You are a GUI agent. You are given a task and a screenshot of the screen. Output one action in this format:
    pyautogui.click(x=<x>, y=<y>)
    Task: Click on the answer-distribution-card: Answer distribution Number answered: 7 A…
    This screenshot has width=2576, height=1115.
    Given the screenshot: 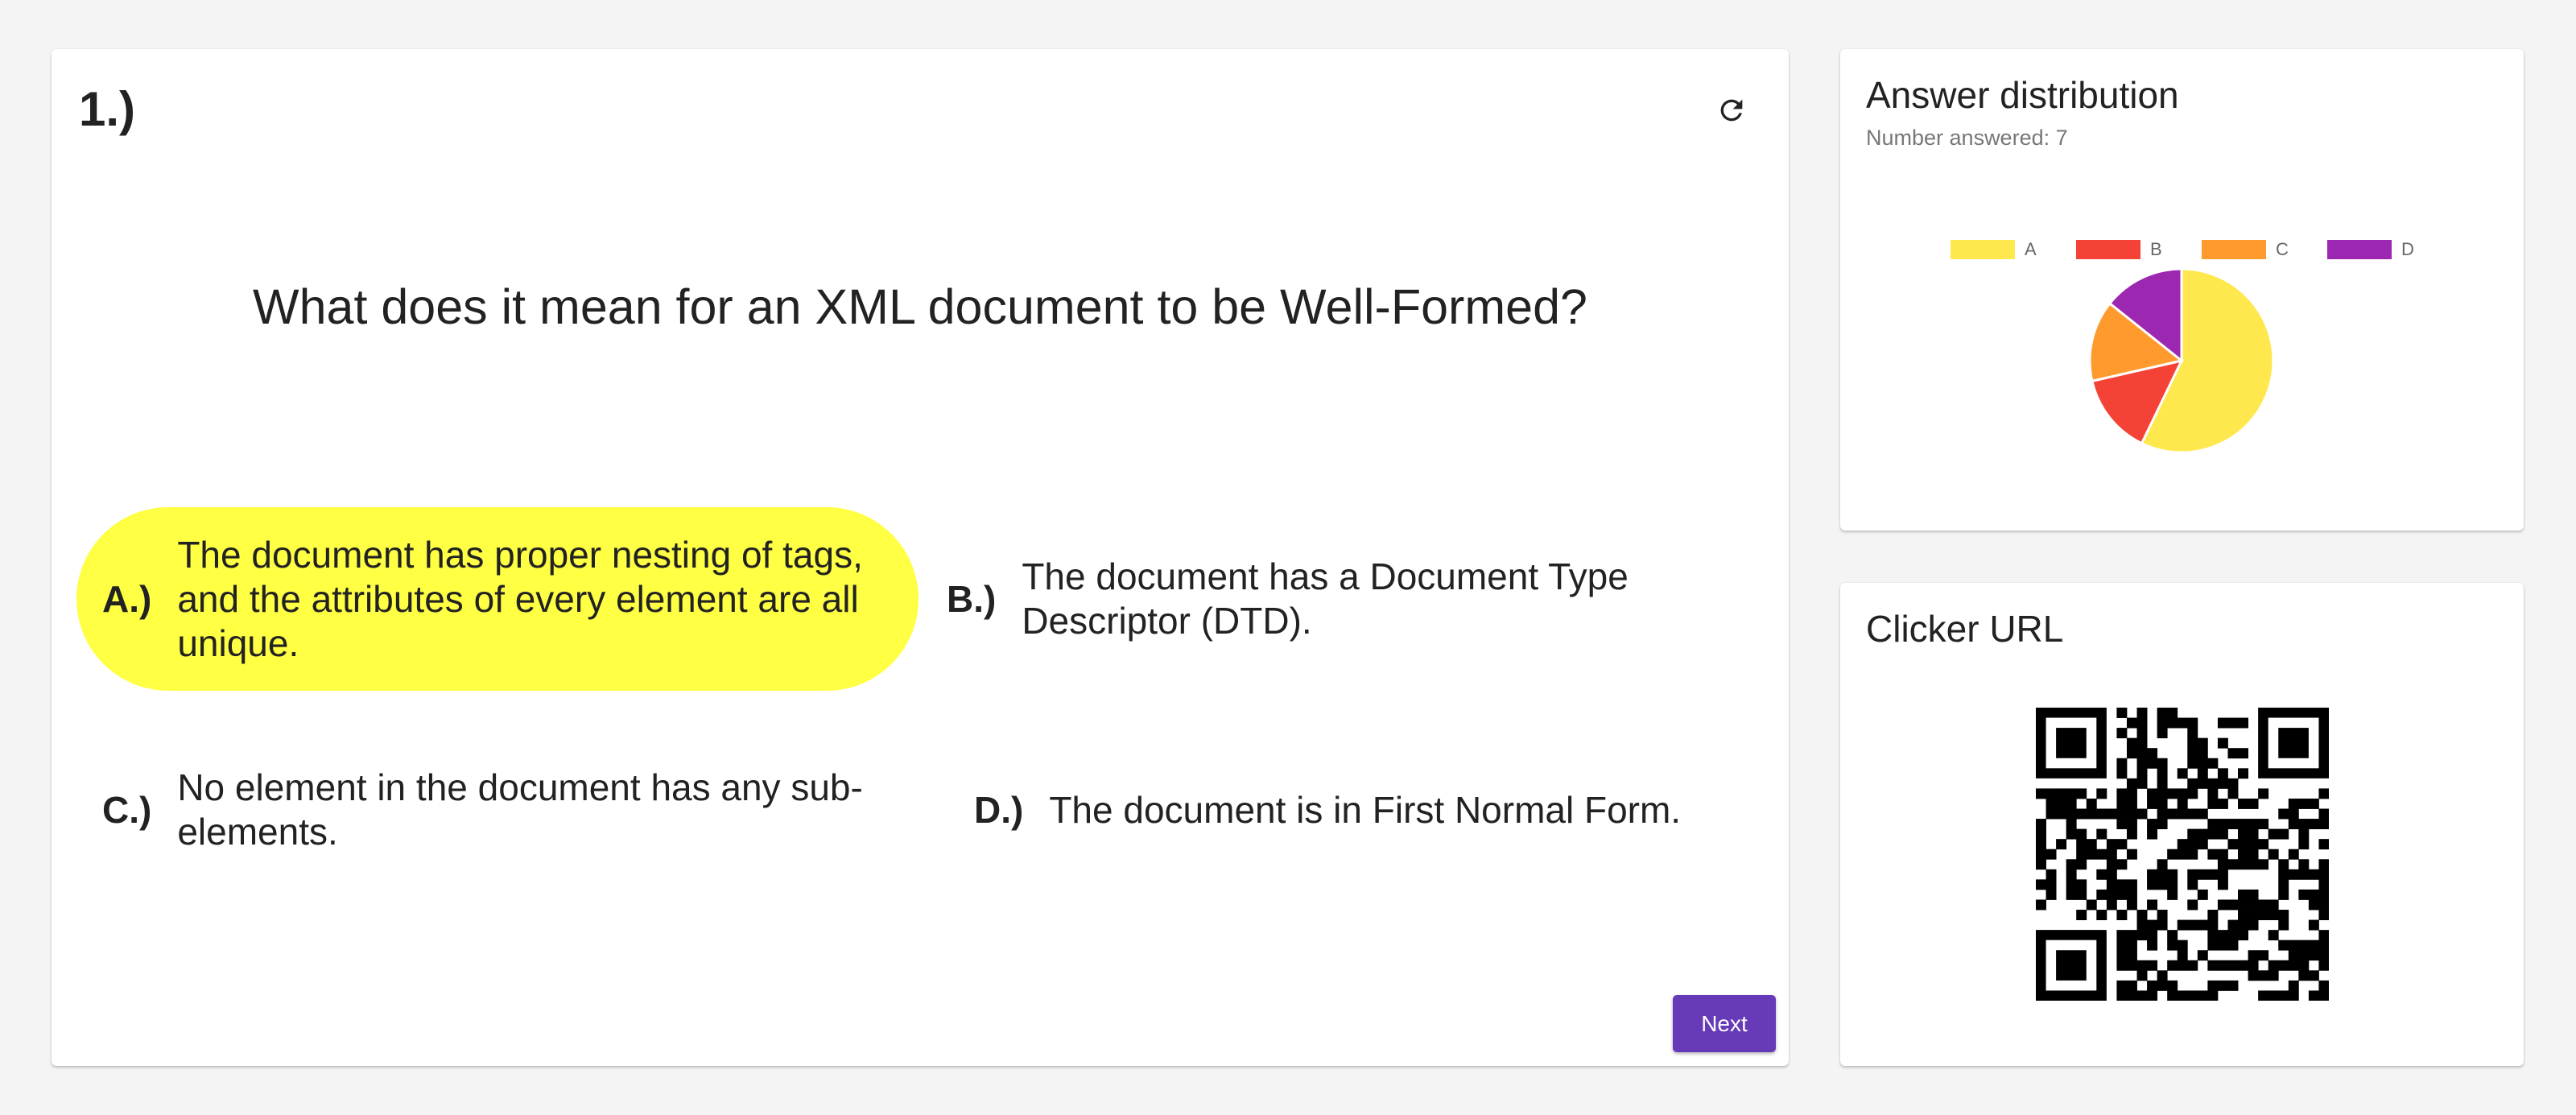 What is the action you would take?
    pyautogui.click(x=2182, y=290)
    